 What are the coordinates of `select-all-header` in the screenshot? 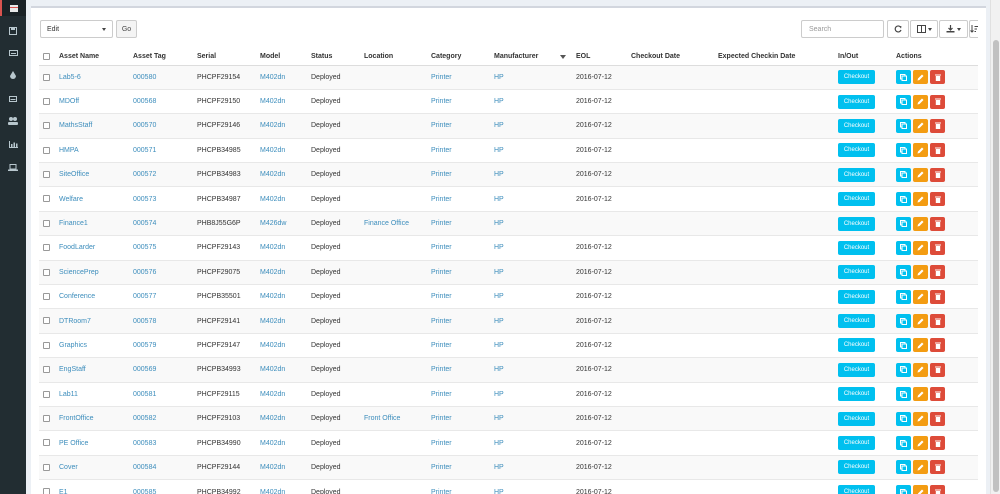 It's located at (47, 57).